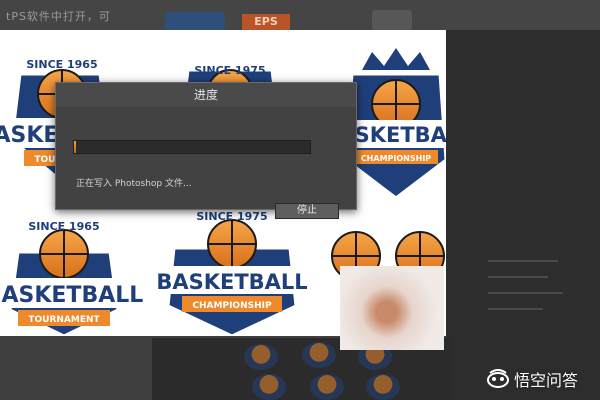 The height and width of the screenshot is (400, 600). What do you see at coordinates (498, 378) in the screenshot?
I see `wukong-logo-icon` at bounding box center [498, 378].